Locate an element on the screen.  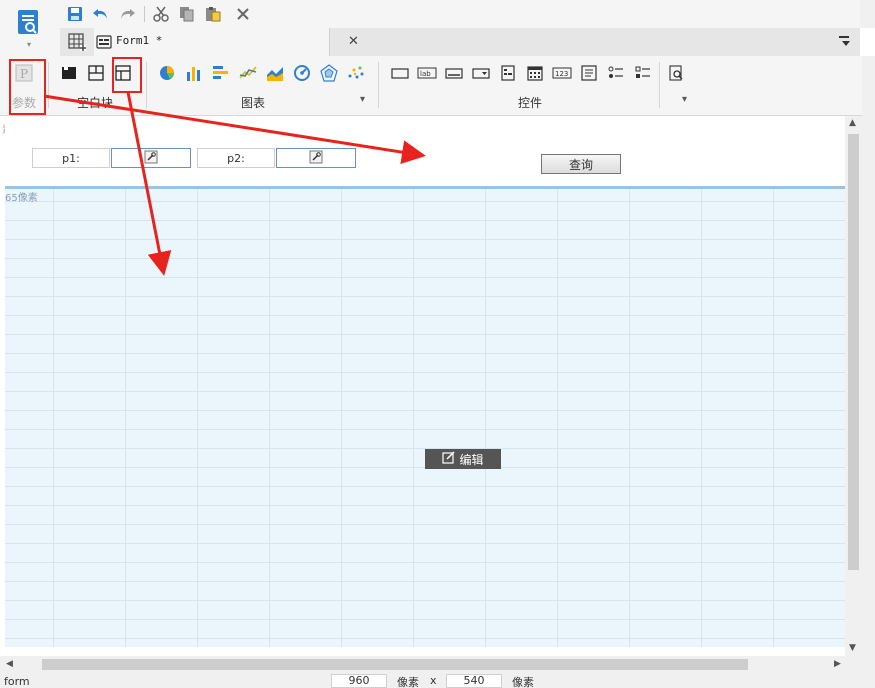
scroll-up-icon: ▲ is located at coordinates (852, 123).